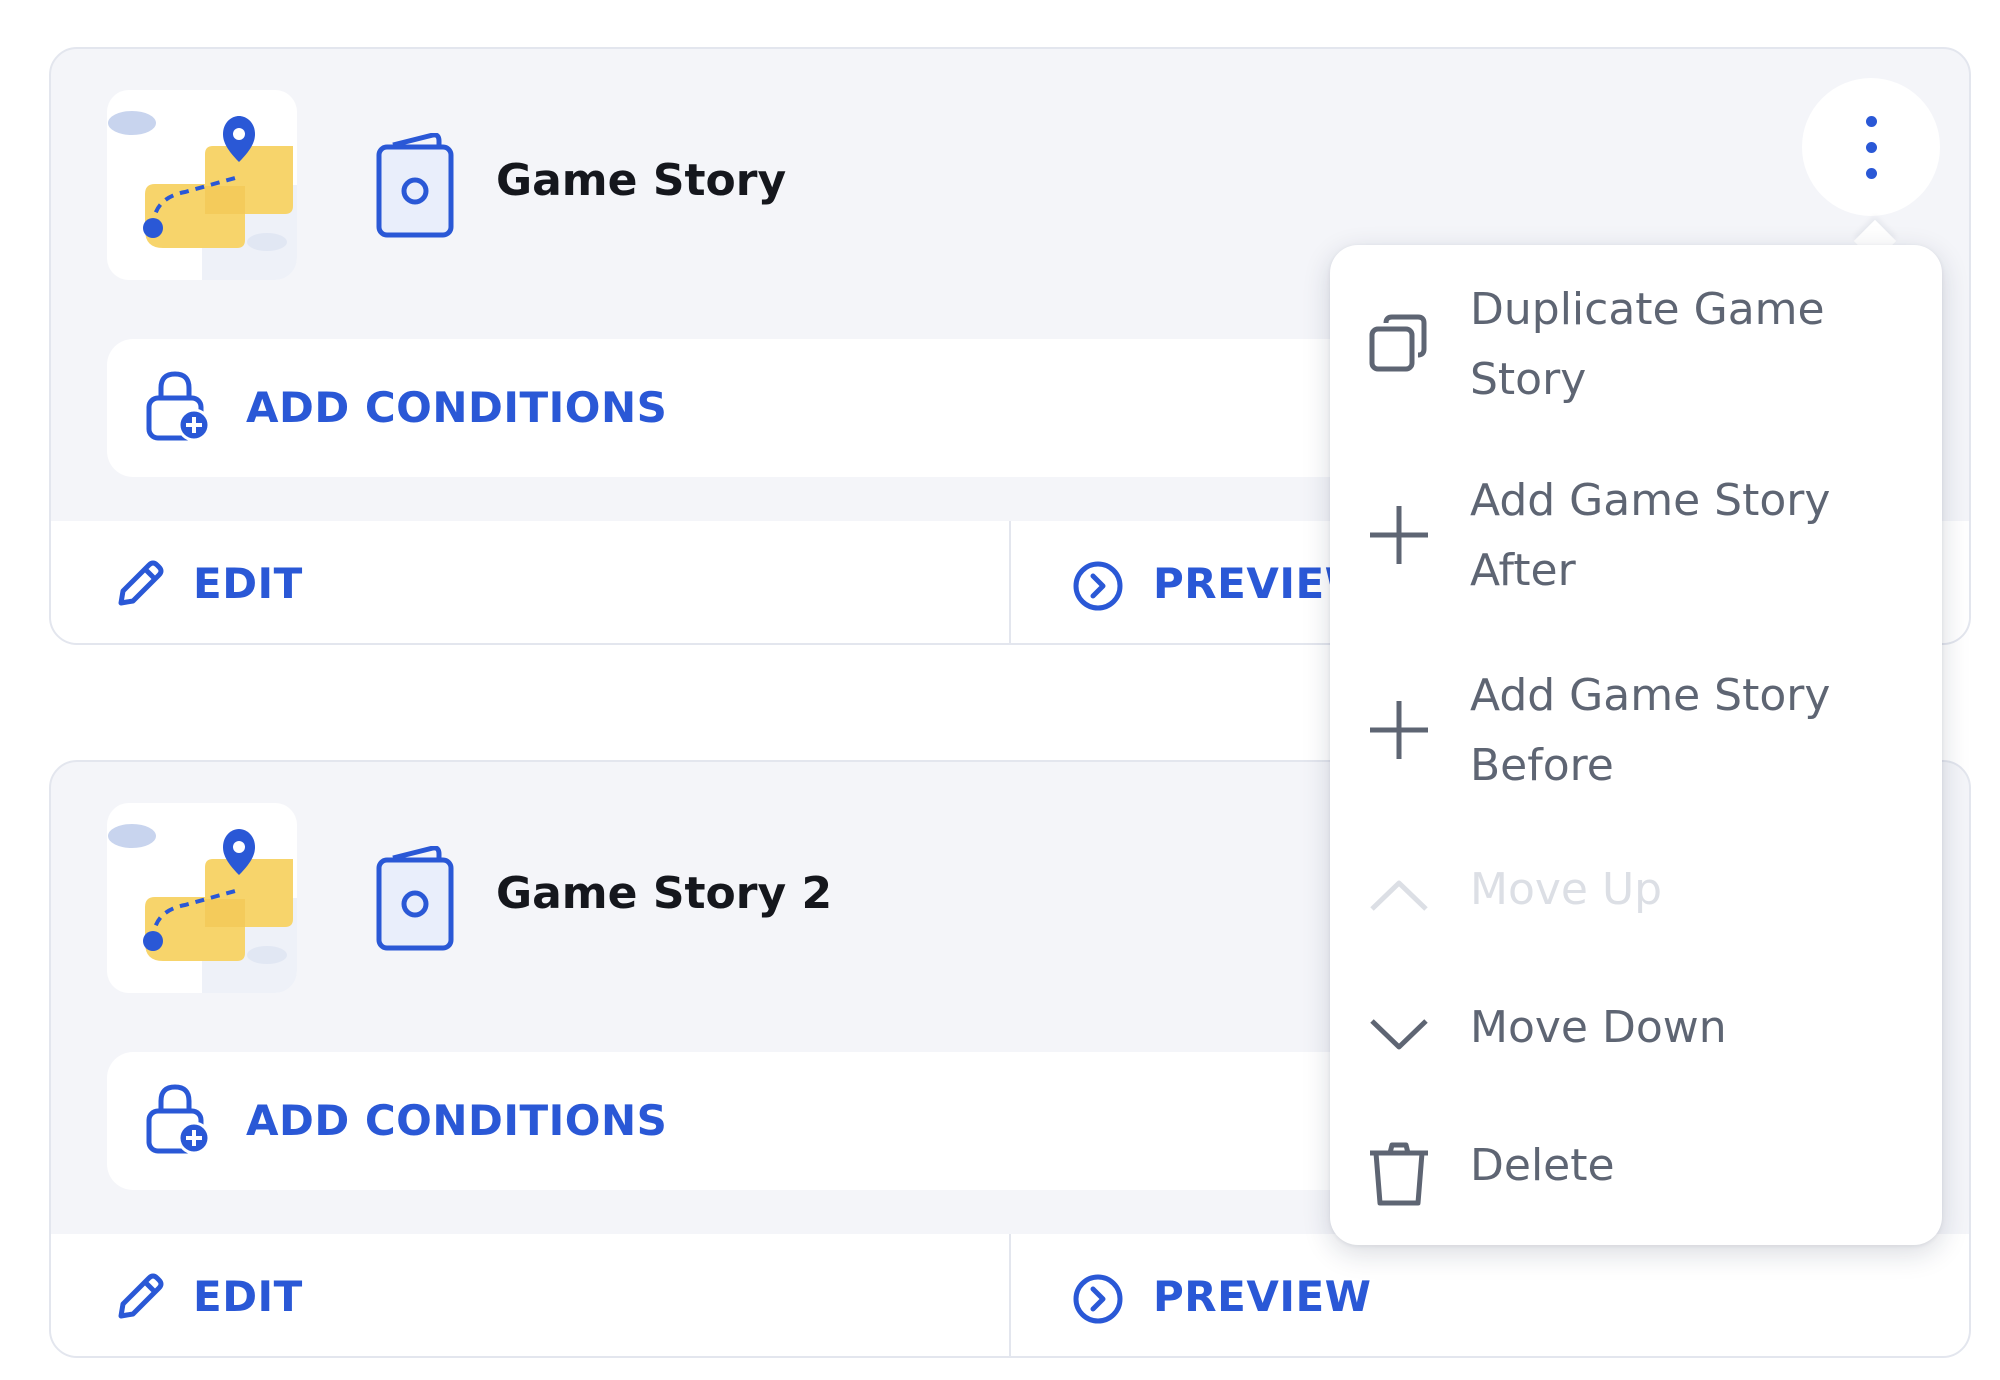  Describe the element at coordinates (664, 893) in the screenshot. I see `card-title: Game Story 2` at that location.